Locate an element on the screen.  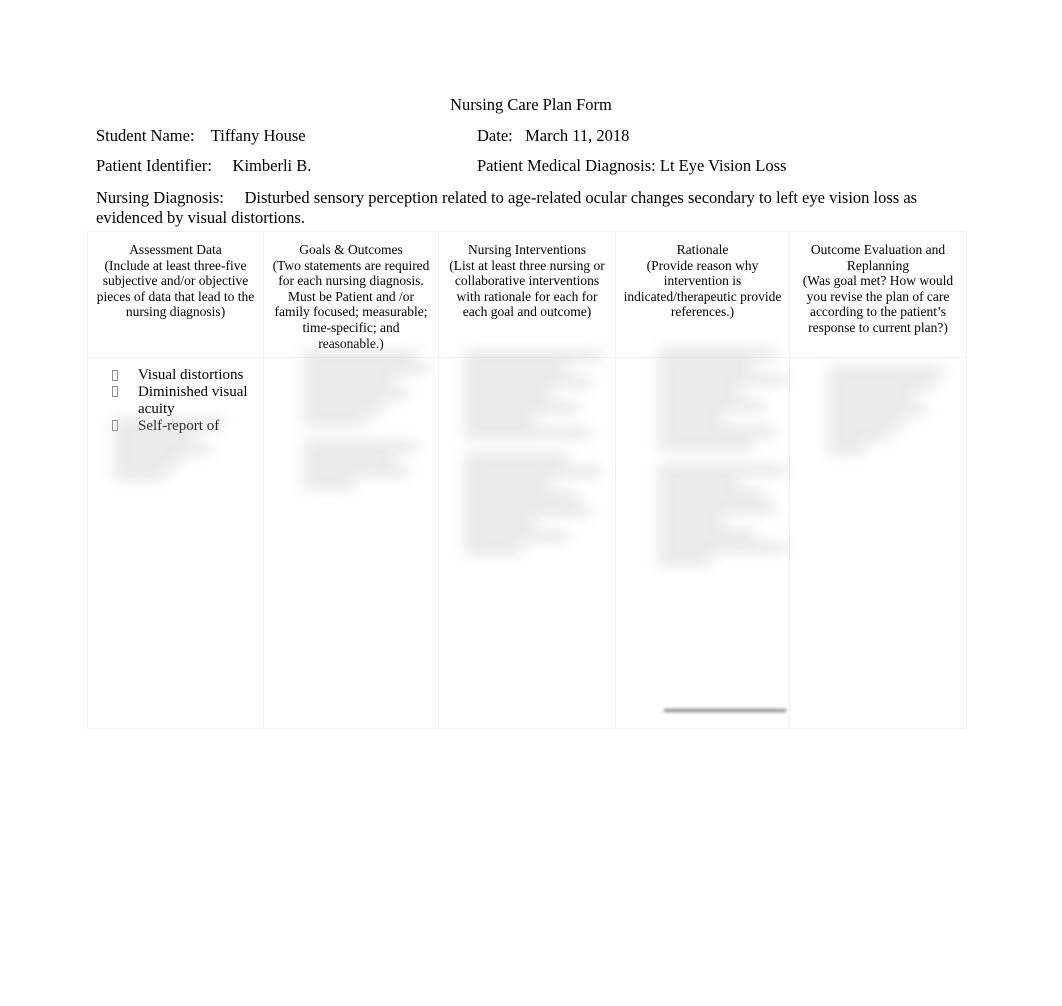
student-name-label: Student Name: is located at coordinates (145, 135).